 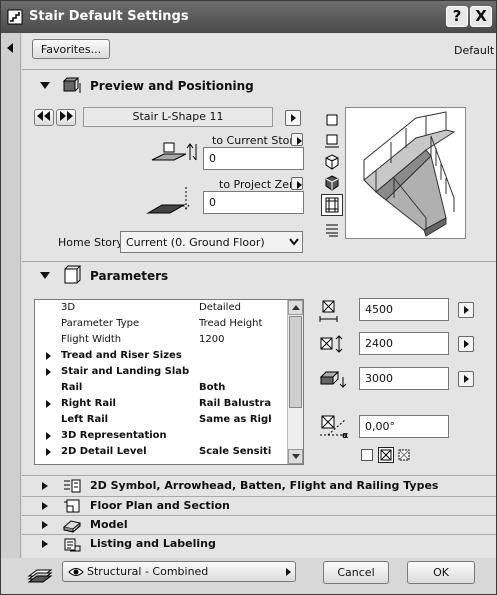 I want to click on parameter-row: 3D Detailed, so click(x=161, y=308).